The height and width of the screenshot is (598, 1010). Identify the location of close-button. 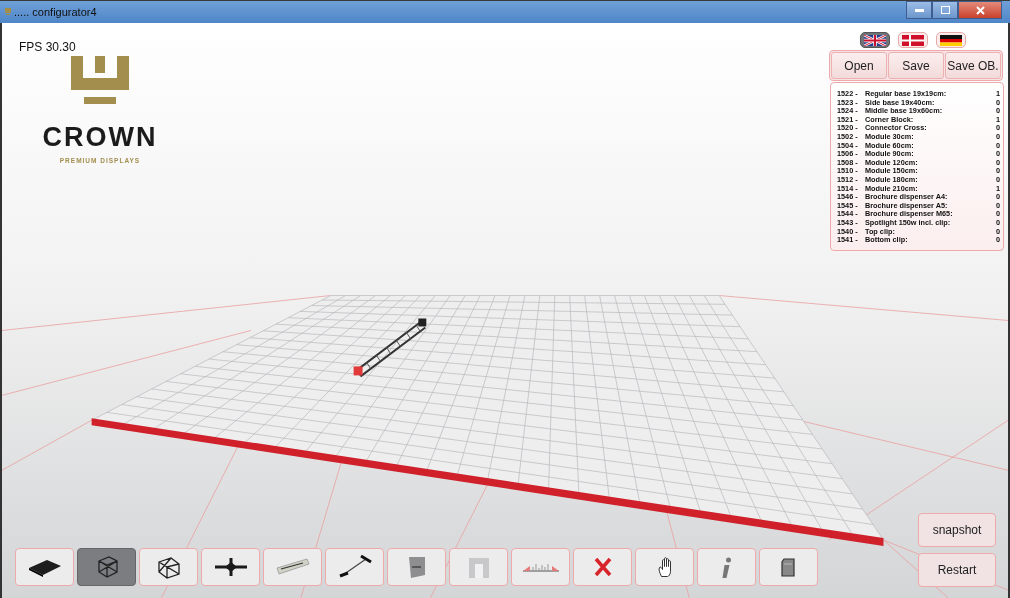
(980, 10).